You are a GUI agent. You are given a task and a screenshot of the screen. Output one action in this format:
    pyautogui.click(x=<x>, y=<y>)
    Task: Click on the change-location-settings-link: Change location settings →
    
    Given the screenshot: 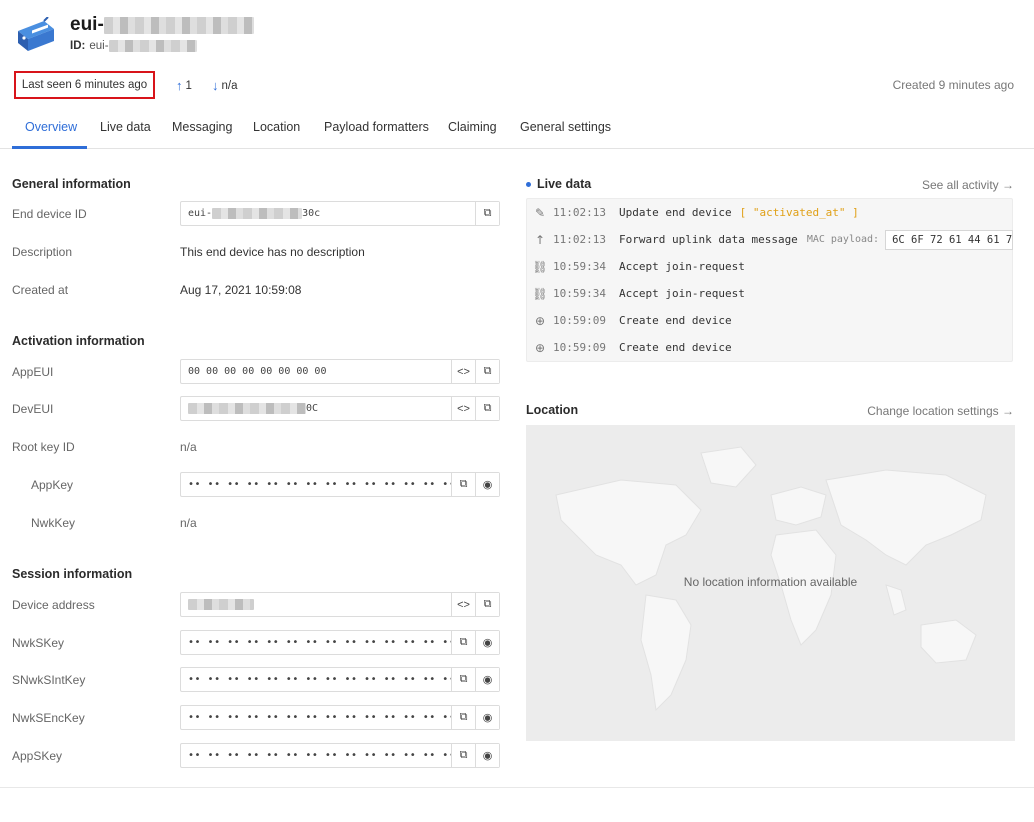 What is the action you would take?
    pyautogui.click(x=940, y=411)
    